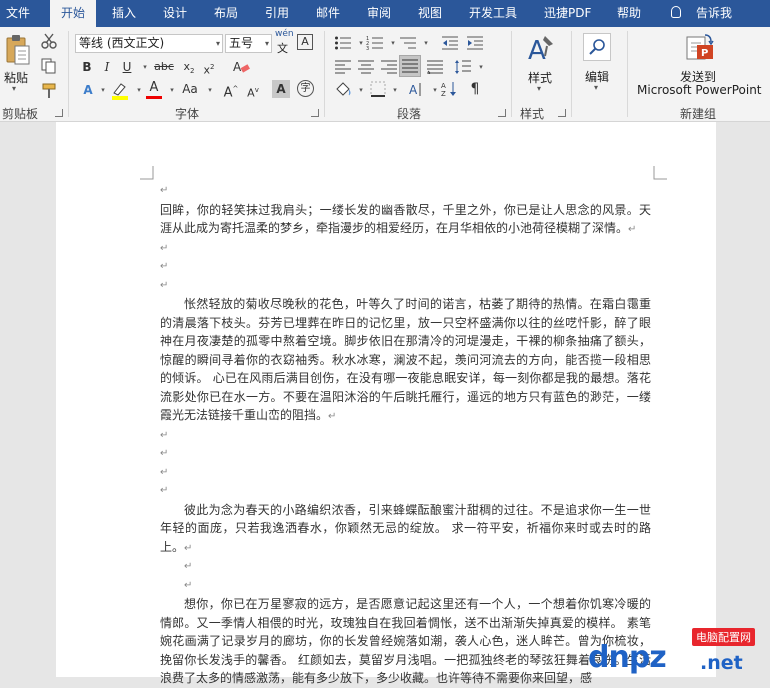 This screenshot has width=770, height=688. Describe the element at coordinates (49, 66) in the screenshot. I see `copy-icon` at that location.